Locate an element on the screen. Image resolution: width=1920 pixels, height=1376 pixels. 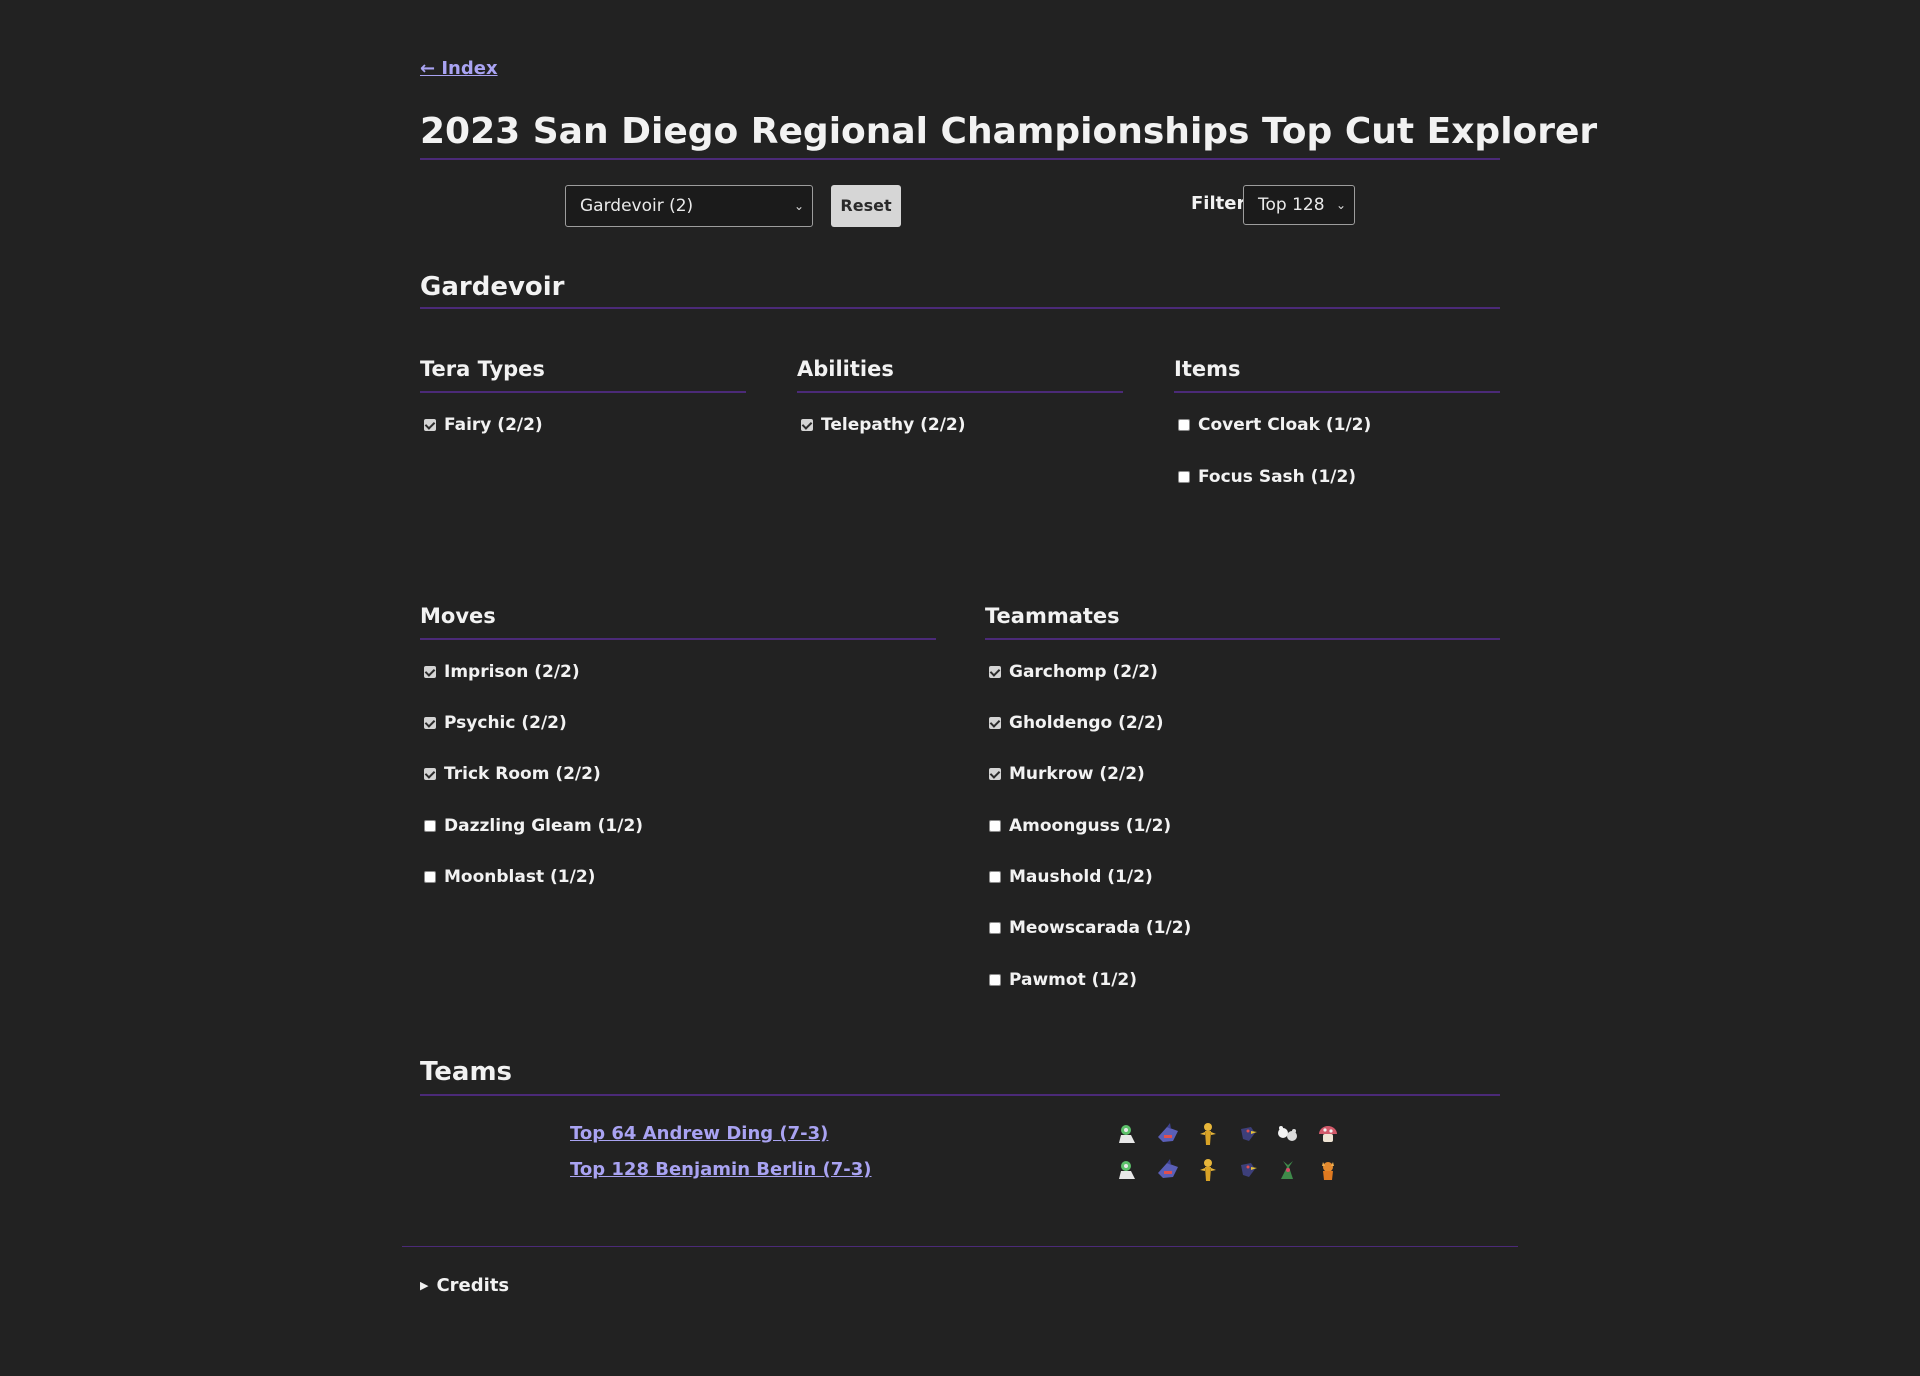
team-link: Top 64 Andrew Ding (7-3) is located at coordinates (699, 1133).